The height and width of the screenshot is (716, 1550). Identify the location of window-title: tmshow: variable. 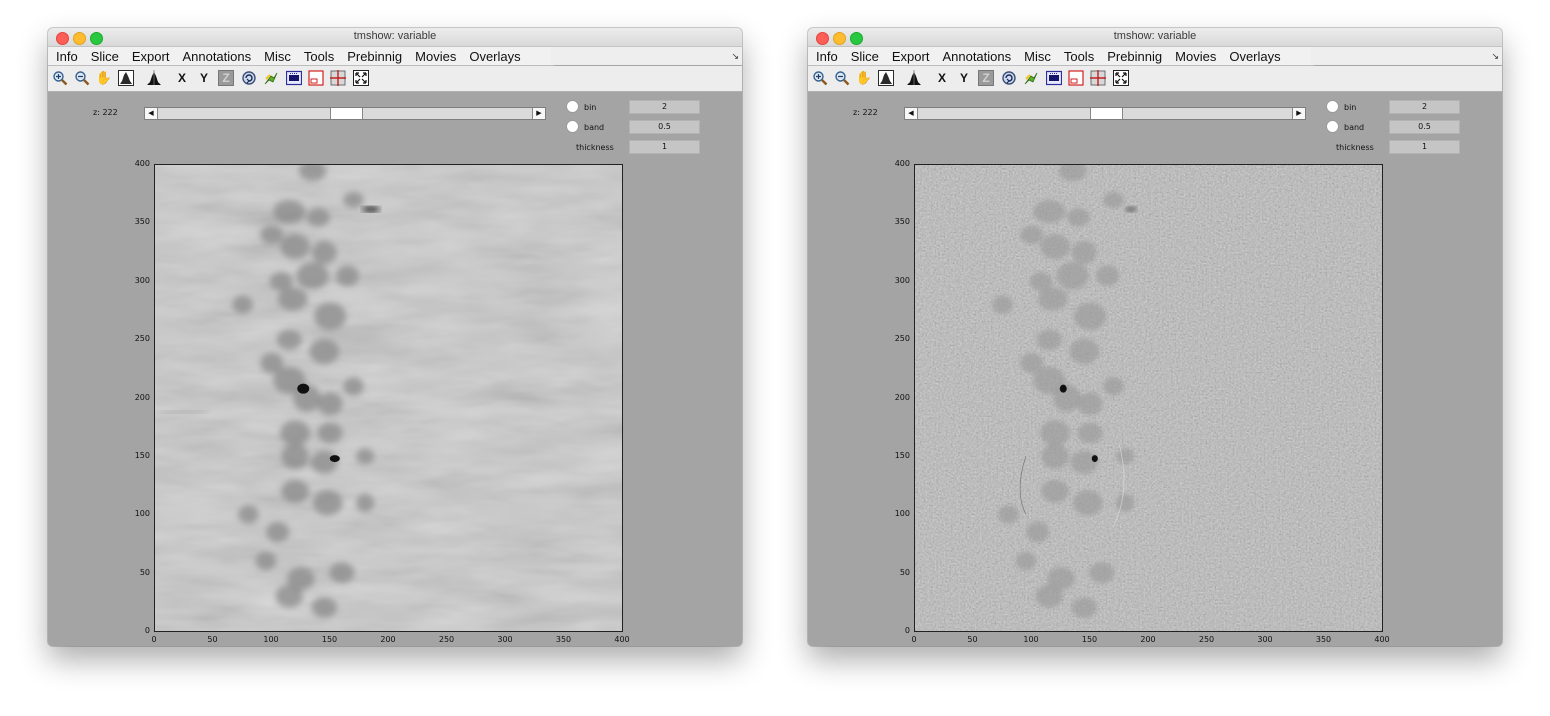
(395, 36).